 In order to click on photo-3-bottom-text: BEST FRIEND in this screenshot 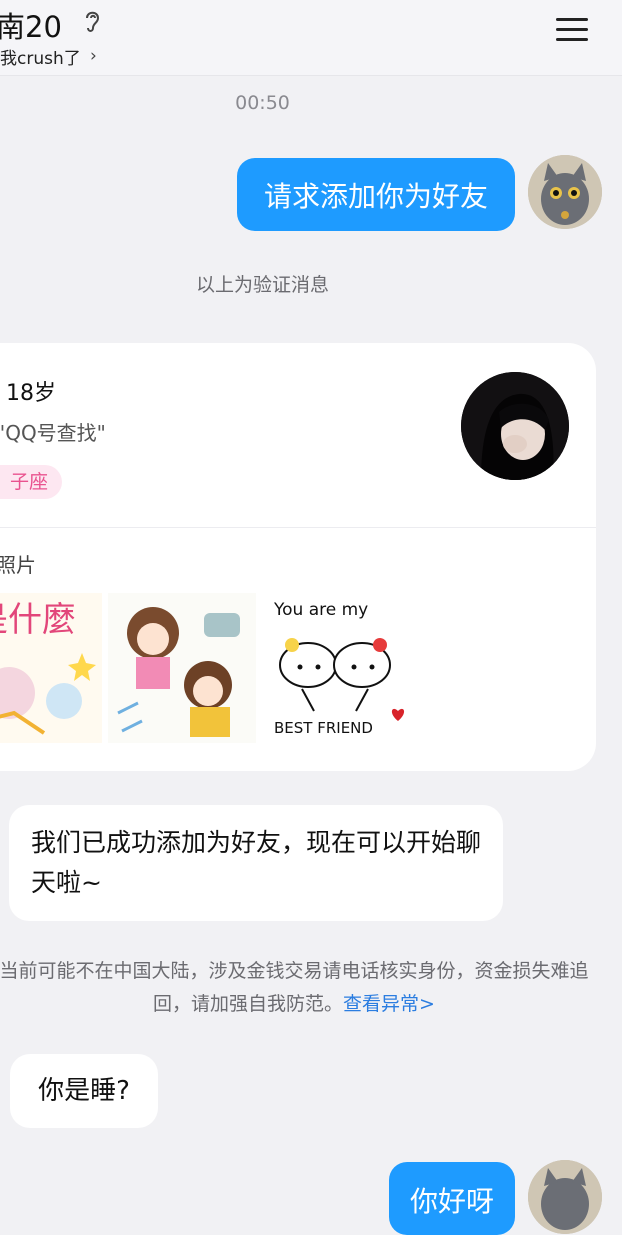, I will do `click(323, 728)`.